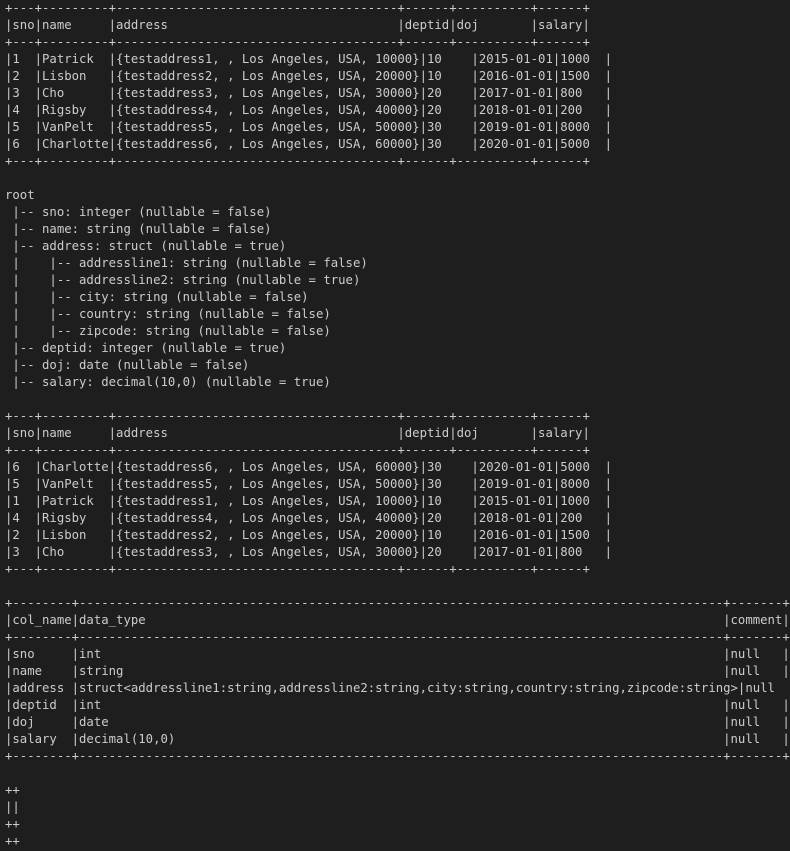 The height and width of the screenshot is (851, 790). Describe the element at coordinates (397, 739) in the screenshot. I see `console-line: |salary |decimal(10,0) |null |` at that location.